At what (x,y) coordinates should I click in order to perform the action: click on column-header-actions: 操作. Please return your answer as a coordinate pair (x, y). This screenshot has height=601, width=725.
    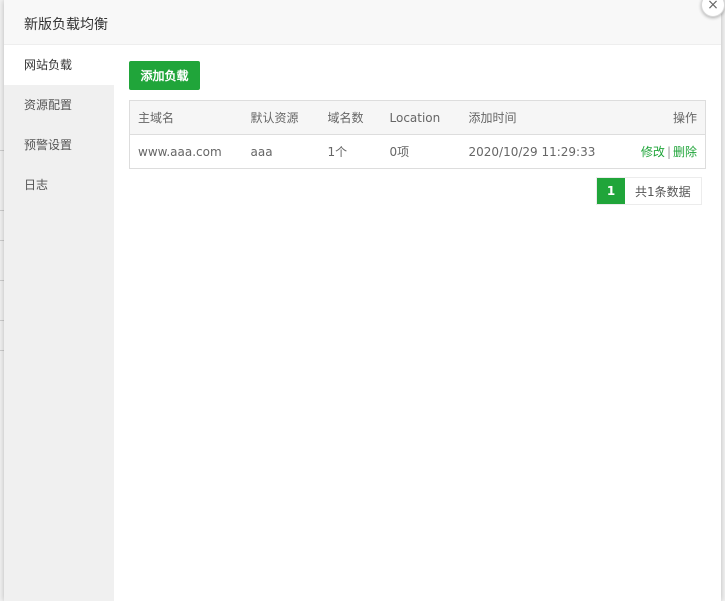
    Looking at the image, I should click on (663, 117).